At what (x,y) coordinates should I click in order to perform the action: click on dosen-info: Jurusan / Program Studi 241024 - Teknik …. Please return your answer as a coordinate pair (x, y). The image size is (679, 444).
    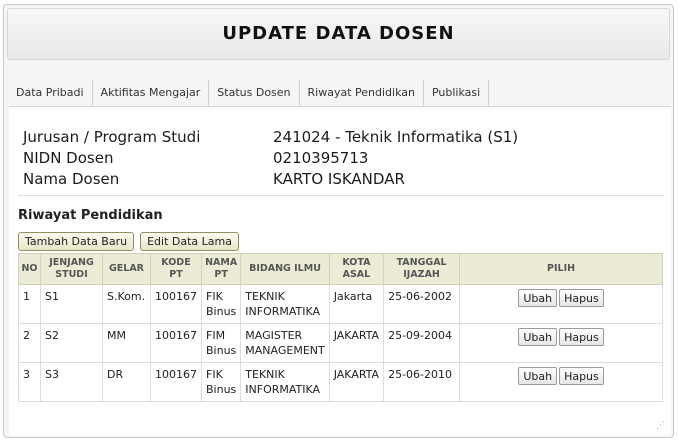
    Looking at the image, I should click on (270, 158).